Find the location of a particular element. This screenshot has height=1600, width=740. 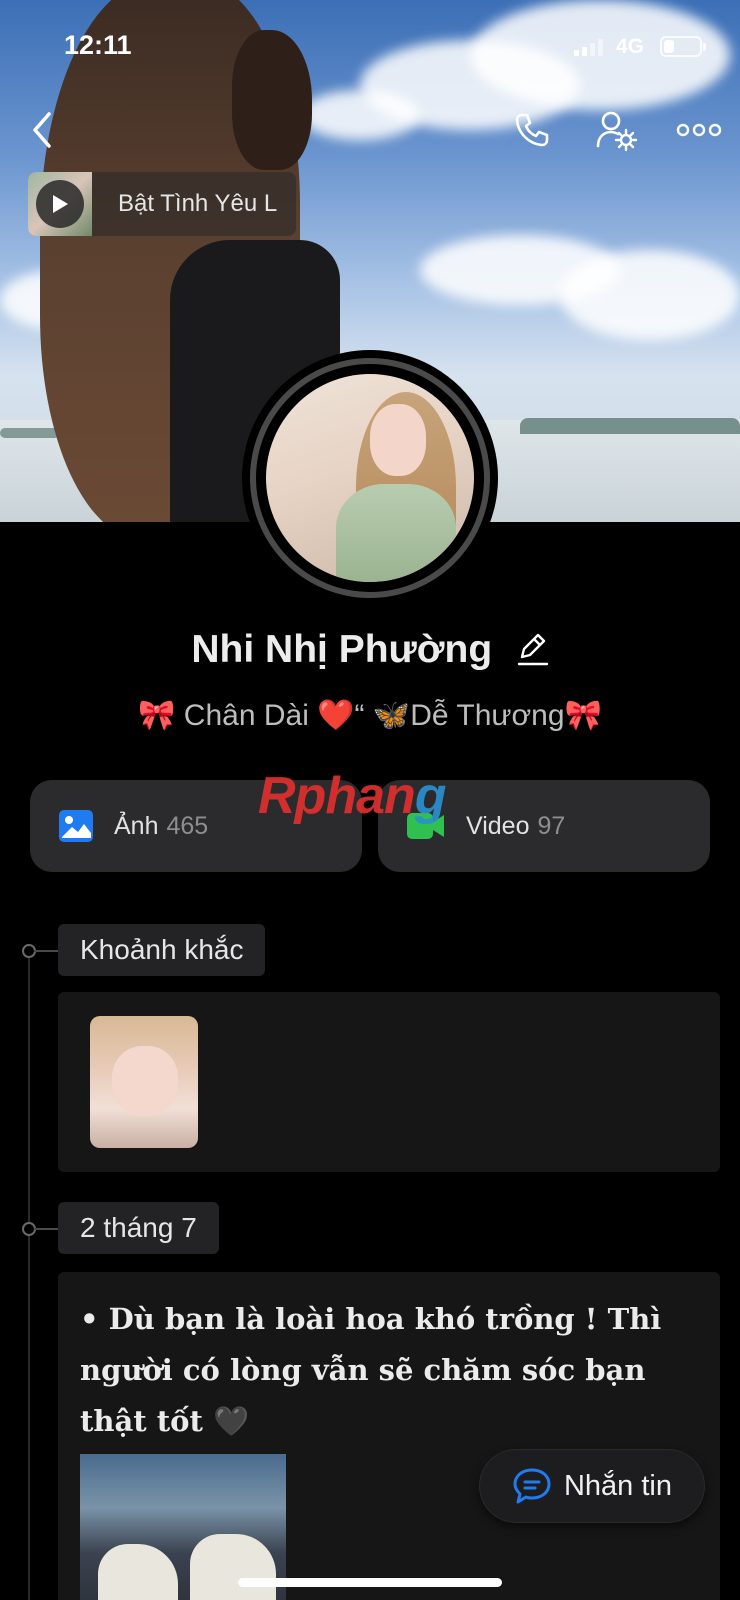

photos-label: Ảnh is located at coordinates (136, 825).